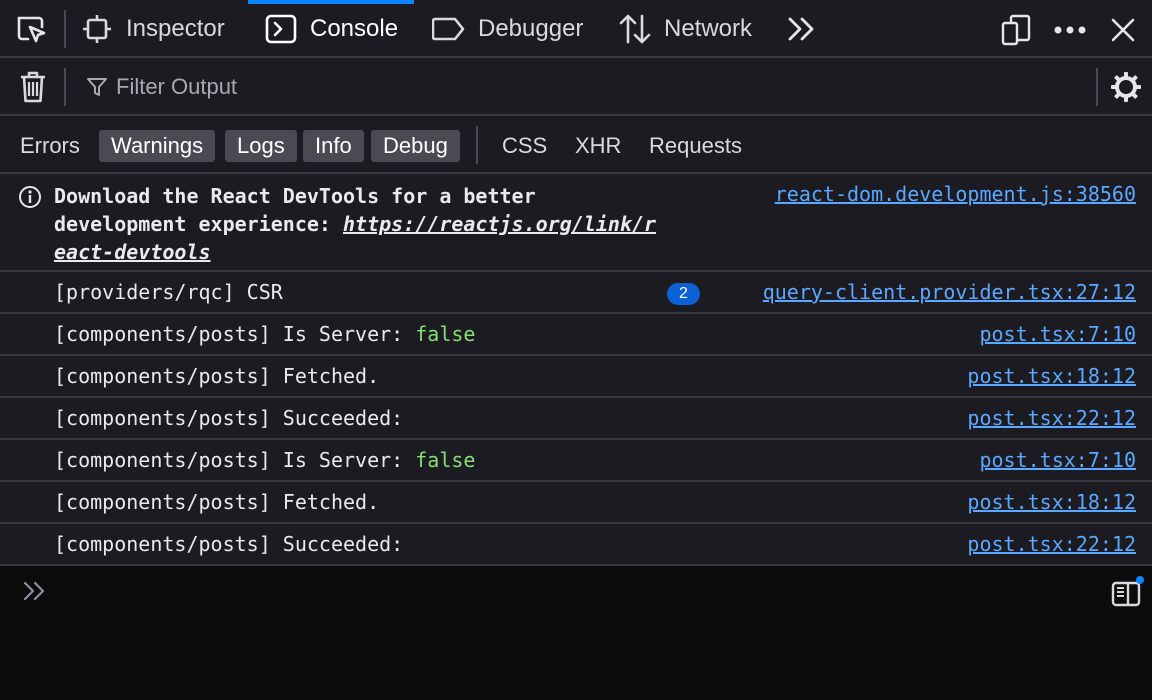 The width and height of the screenshot is (1152, 700). I want to click on prompt-chevron-icon, so click(35, 593).